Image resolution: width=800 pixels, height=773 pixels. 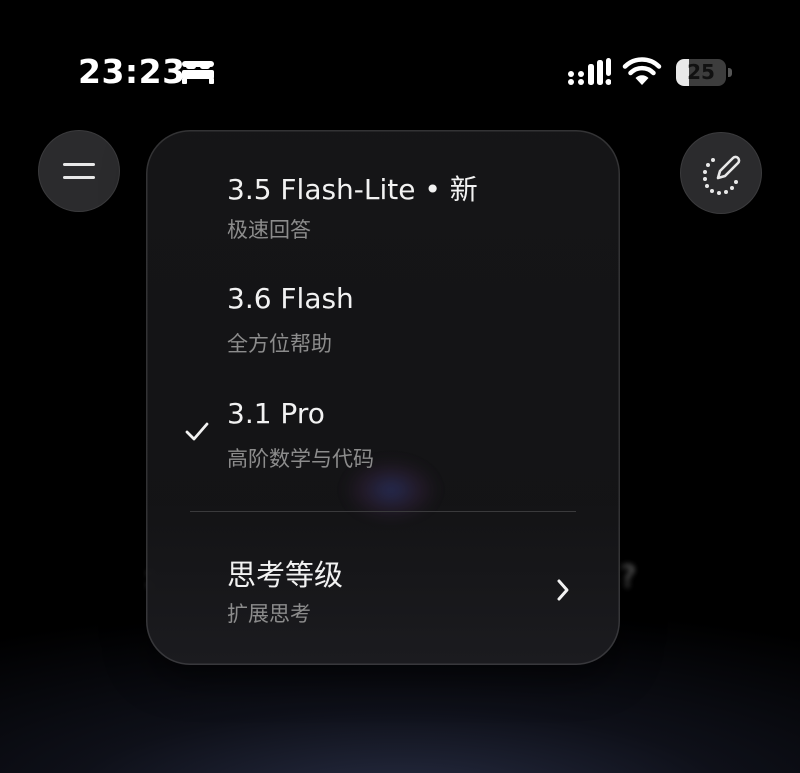 What do you see at coordinates (589, 71) in the screenshot?
I see `cellular-signal-icon` at bounding box center [589, 71].